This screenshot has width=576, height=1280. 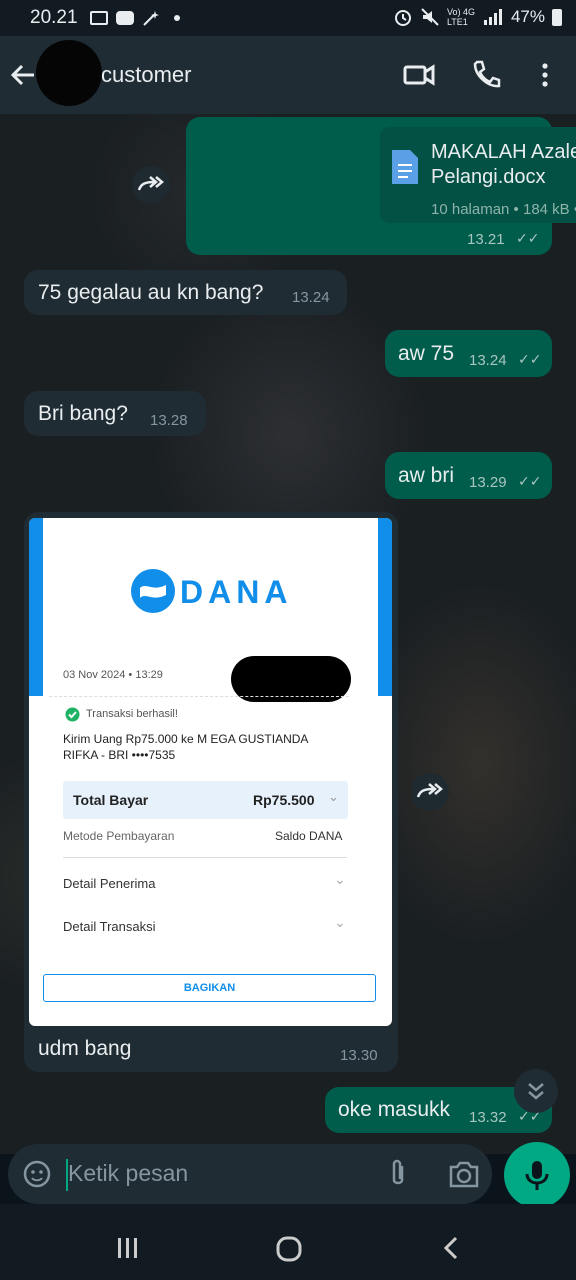 I want to click on message-text: oke masukk, so click(x=394, y=1109).